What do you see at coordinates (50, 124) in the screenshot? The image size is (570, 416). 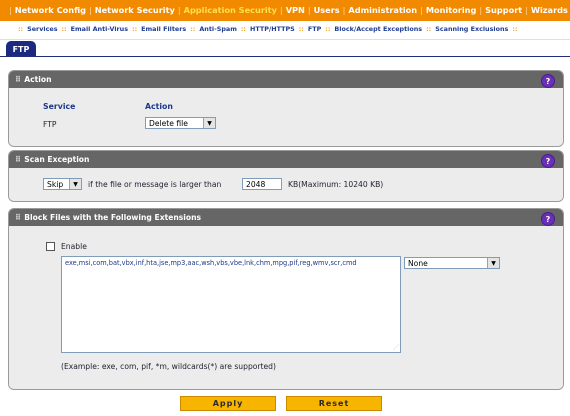 I see `service-value: FTP` at bounding box center [50, 124].